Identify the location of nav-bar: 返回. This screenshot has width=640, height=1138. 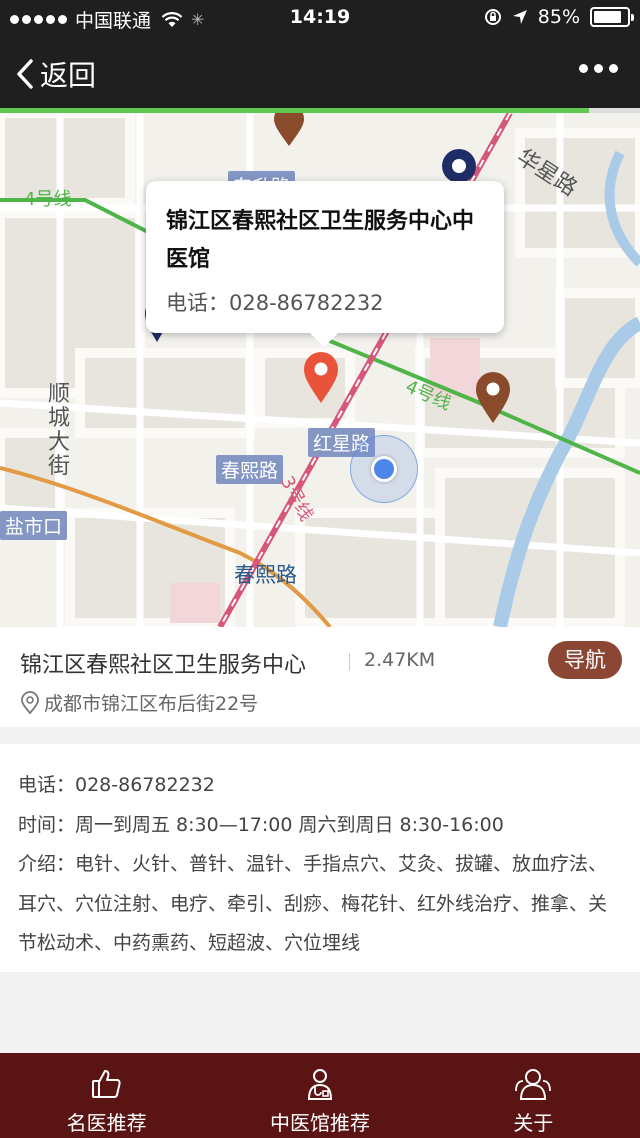
(320, 72).